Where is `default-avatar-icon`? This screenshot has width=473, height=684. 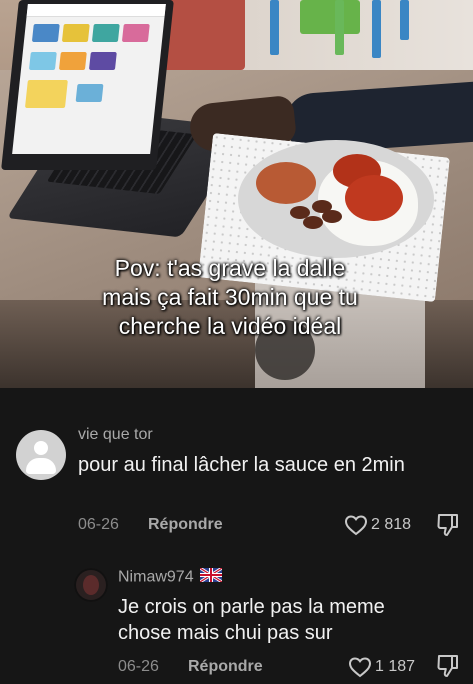
default-avatar-icon is located at coordinates (41, 455).